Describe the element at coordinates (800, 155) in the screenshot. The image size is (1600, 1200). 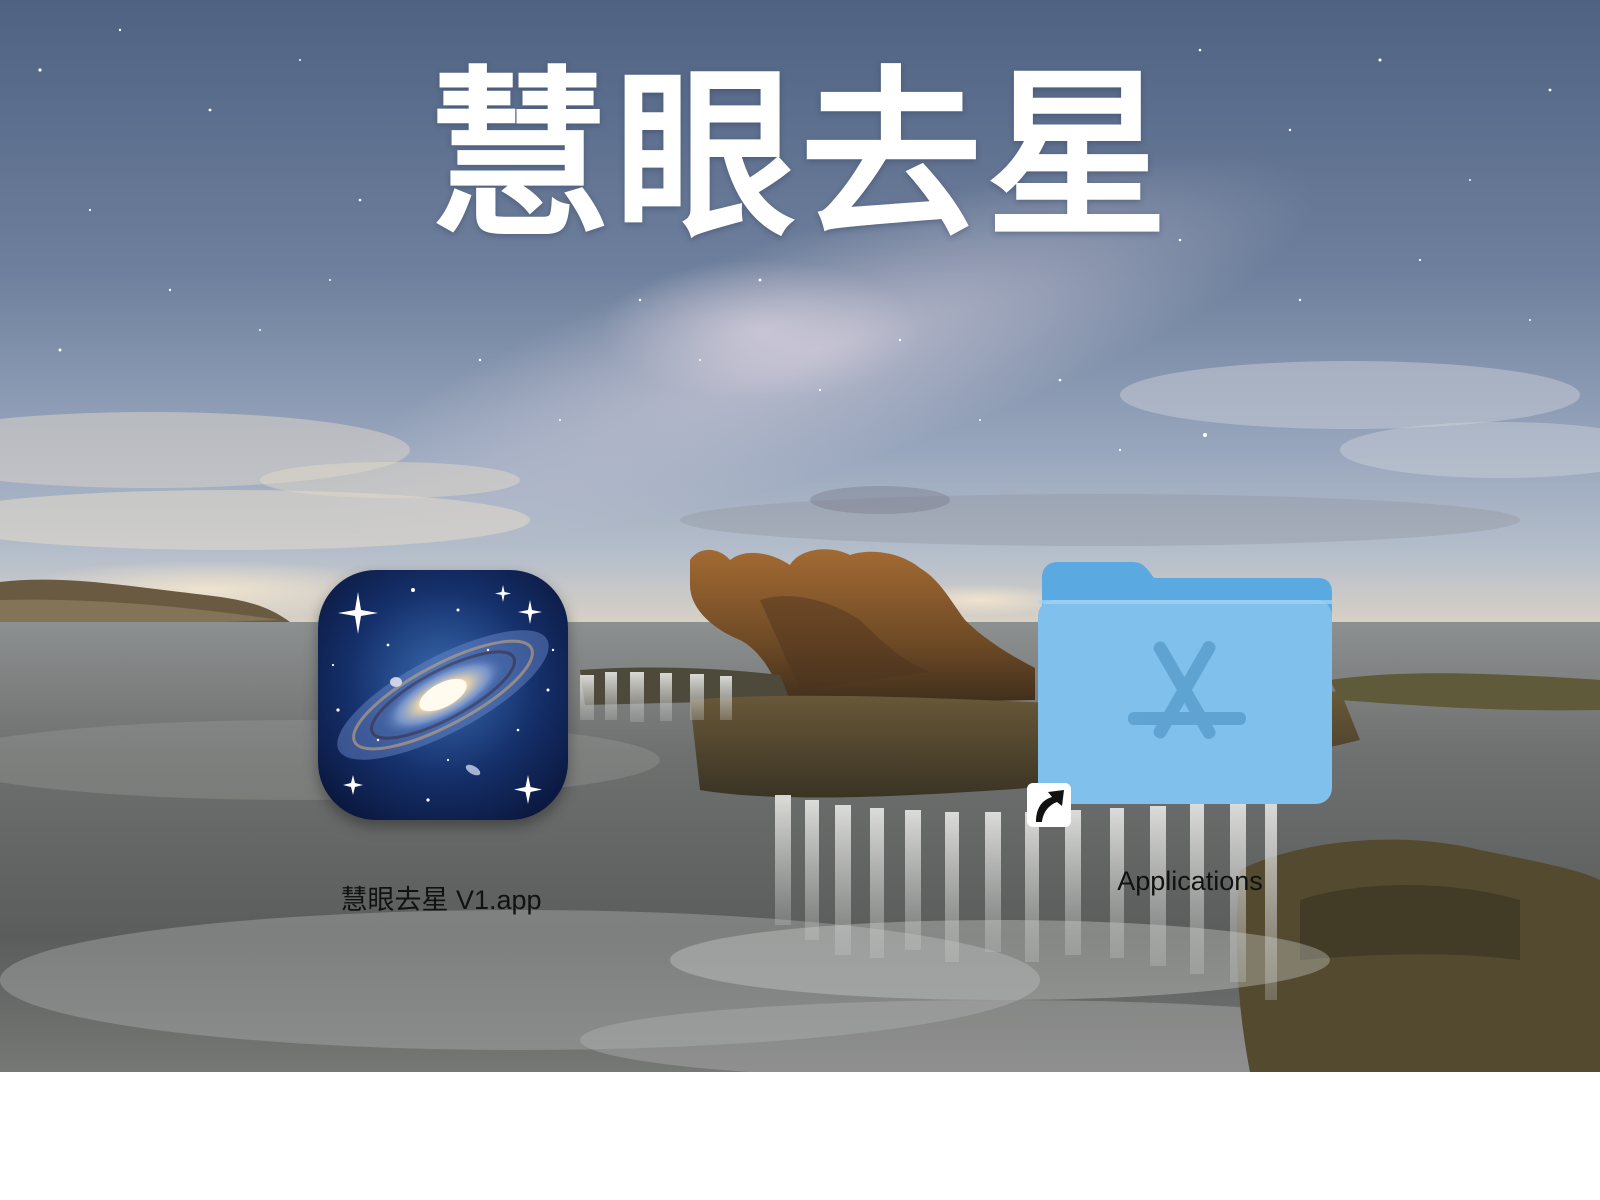
I see `app-title-banner: 慧眼去星` at that location.